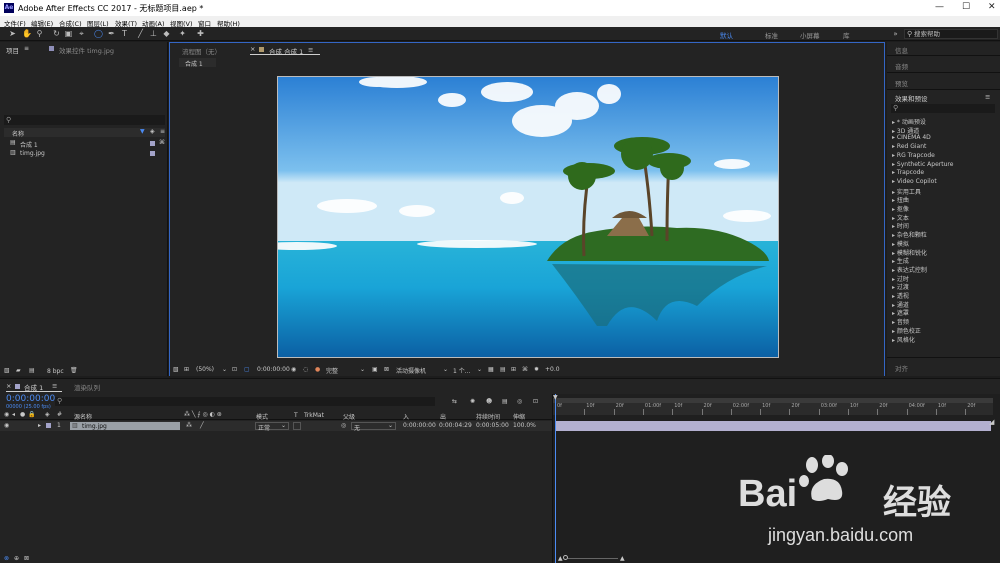 The height and width of the screenshot is (563, 1000). Describe the element at coordinates (419, 425) in the screenshot. I see `layer-in-point: 0:00:00:00` at that location.